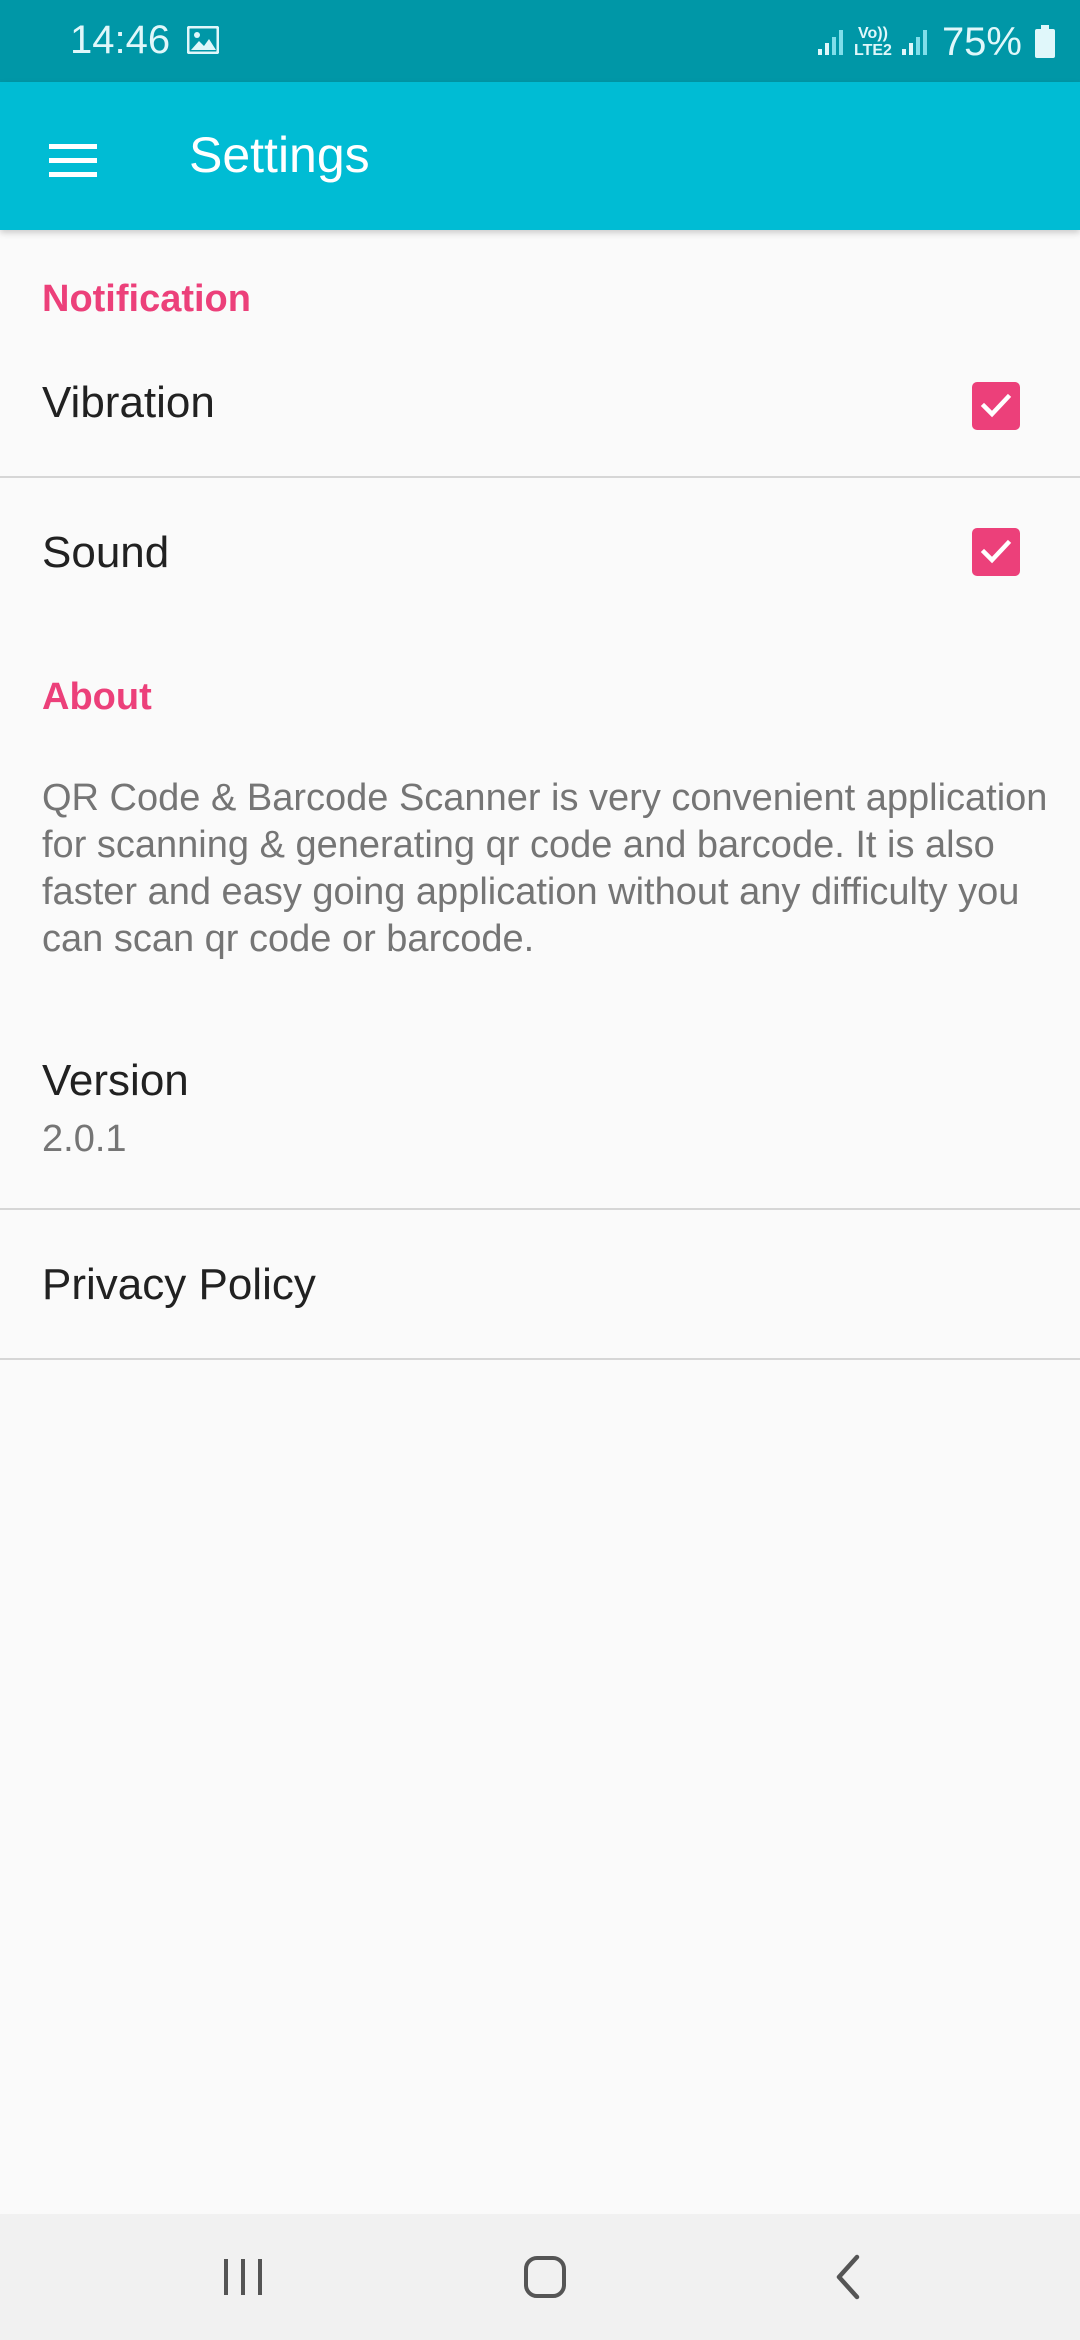 This screenshot has width=1080, height=2340. I want to click on privacy-policy-preference: Privacy Policy, so click(540, 1284).